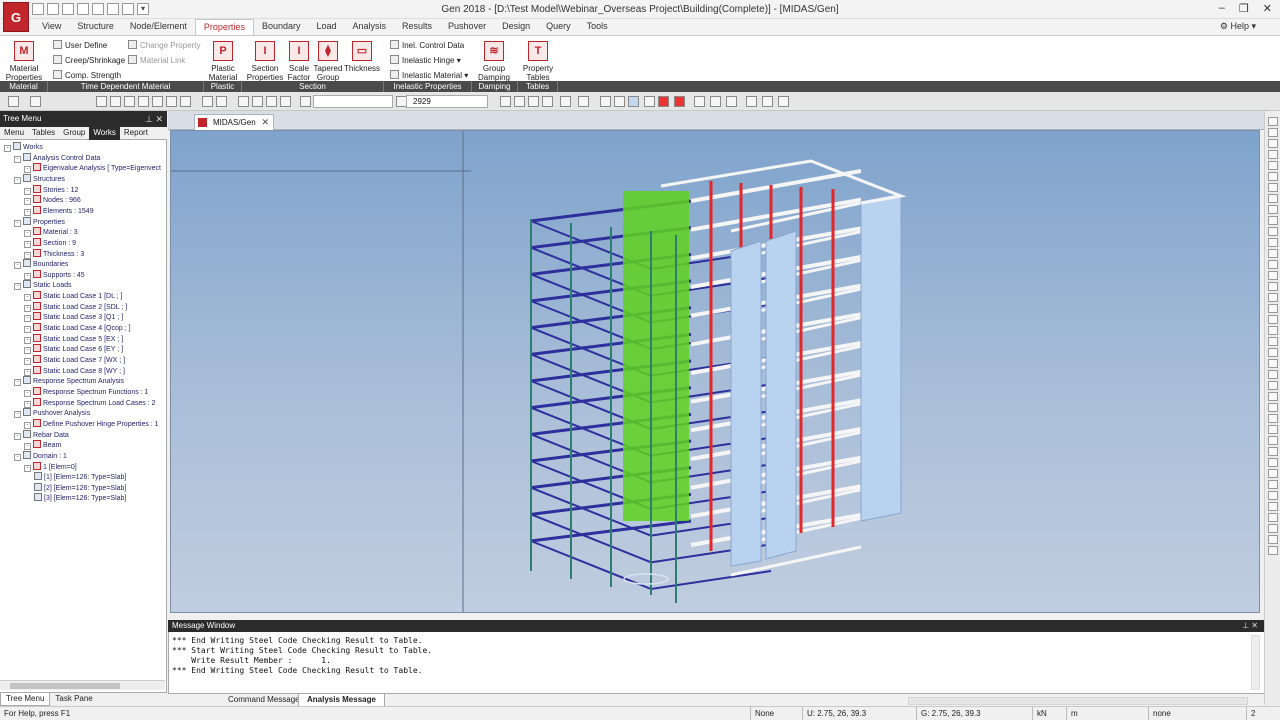  Describe the element at coordinates (731, 101) in the screenshot. I see `element-number-icon` at that location.